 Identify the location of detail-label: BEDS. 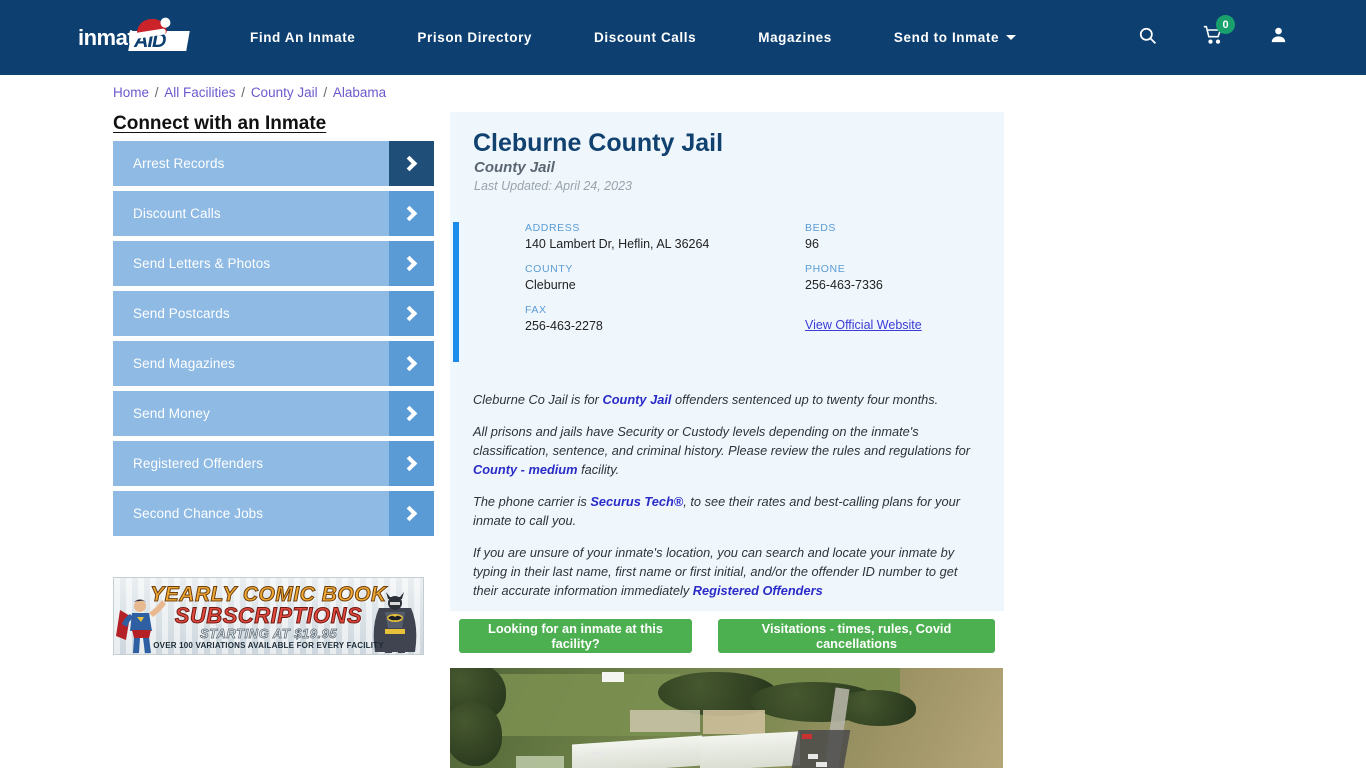
(820, 228).